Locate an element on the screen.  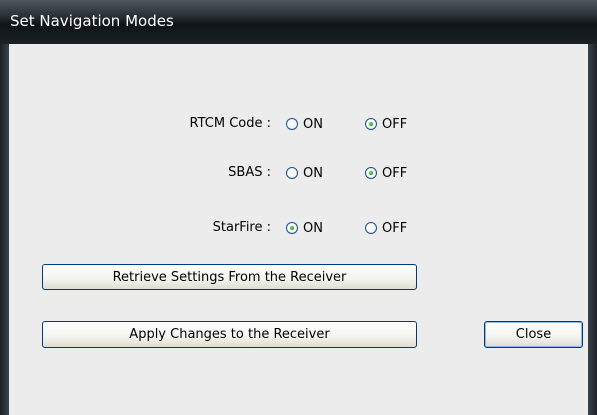
rtcm-on-radio: ON is located at coordinates (304, 124).